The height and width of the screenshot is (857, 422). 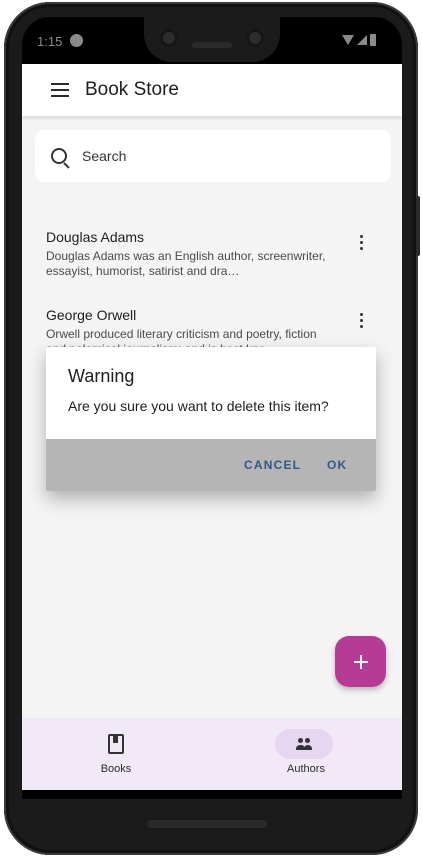 I want to click on dialog-actions: CANCEL OK, so click(x=211, y=465).